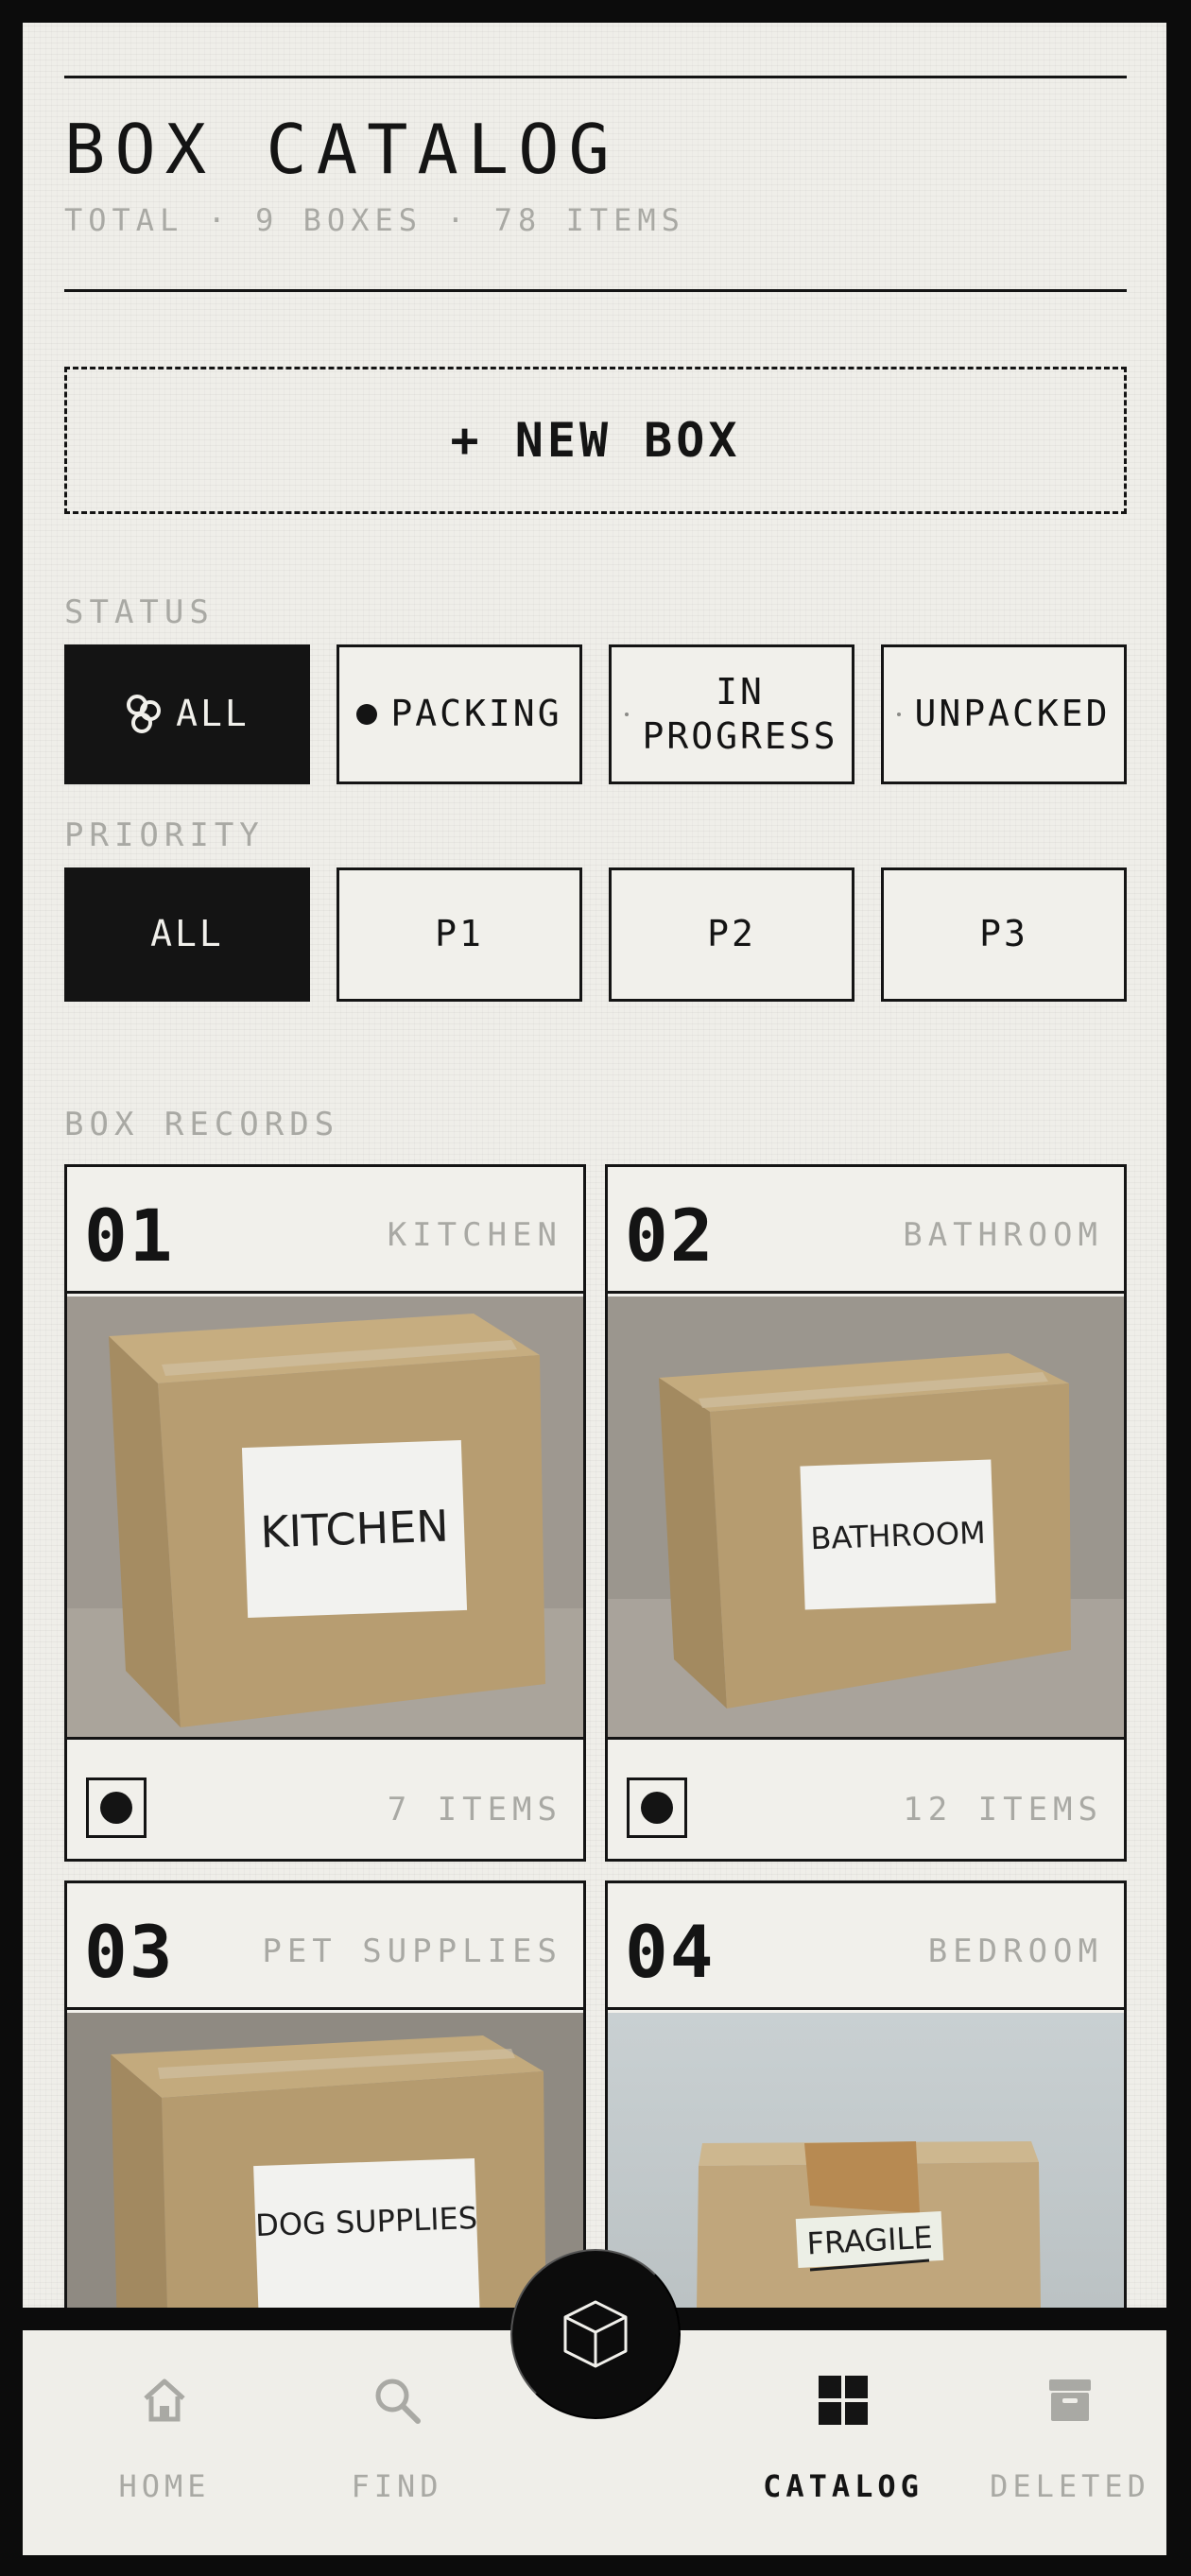  What do you see at coordinates (354, 1529) in the screenshot?
I see `box-label-text: KITCHEN` at bounding box center [354, 1529].